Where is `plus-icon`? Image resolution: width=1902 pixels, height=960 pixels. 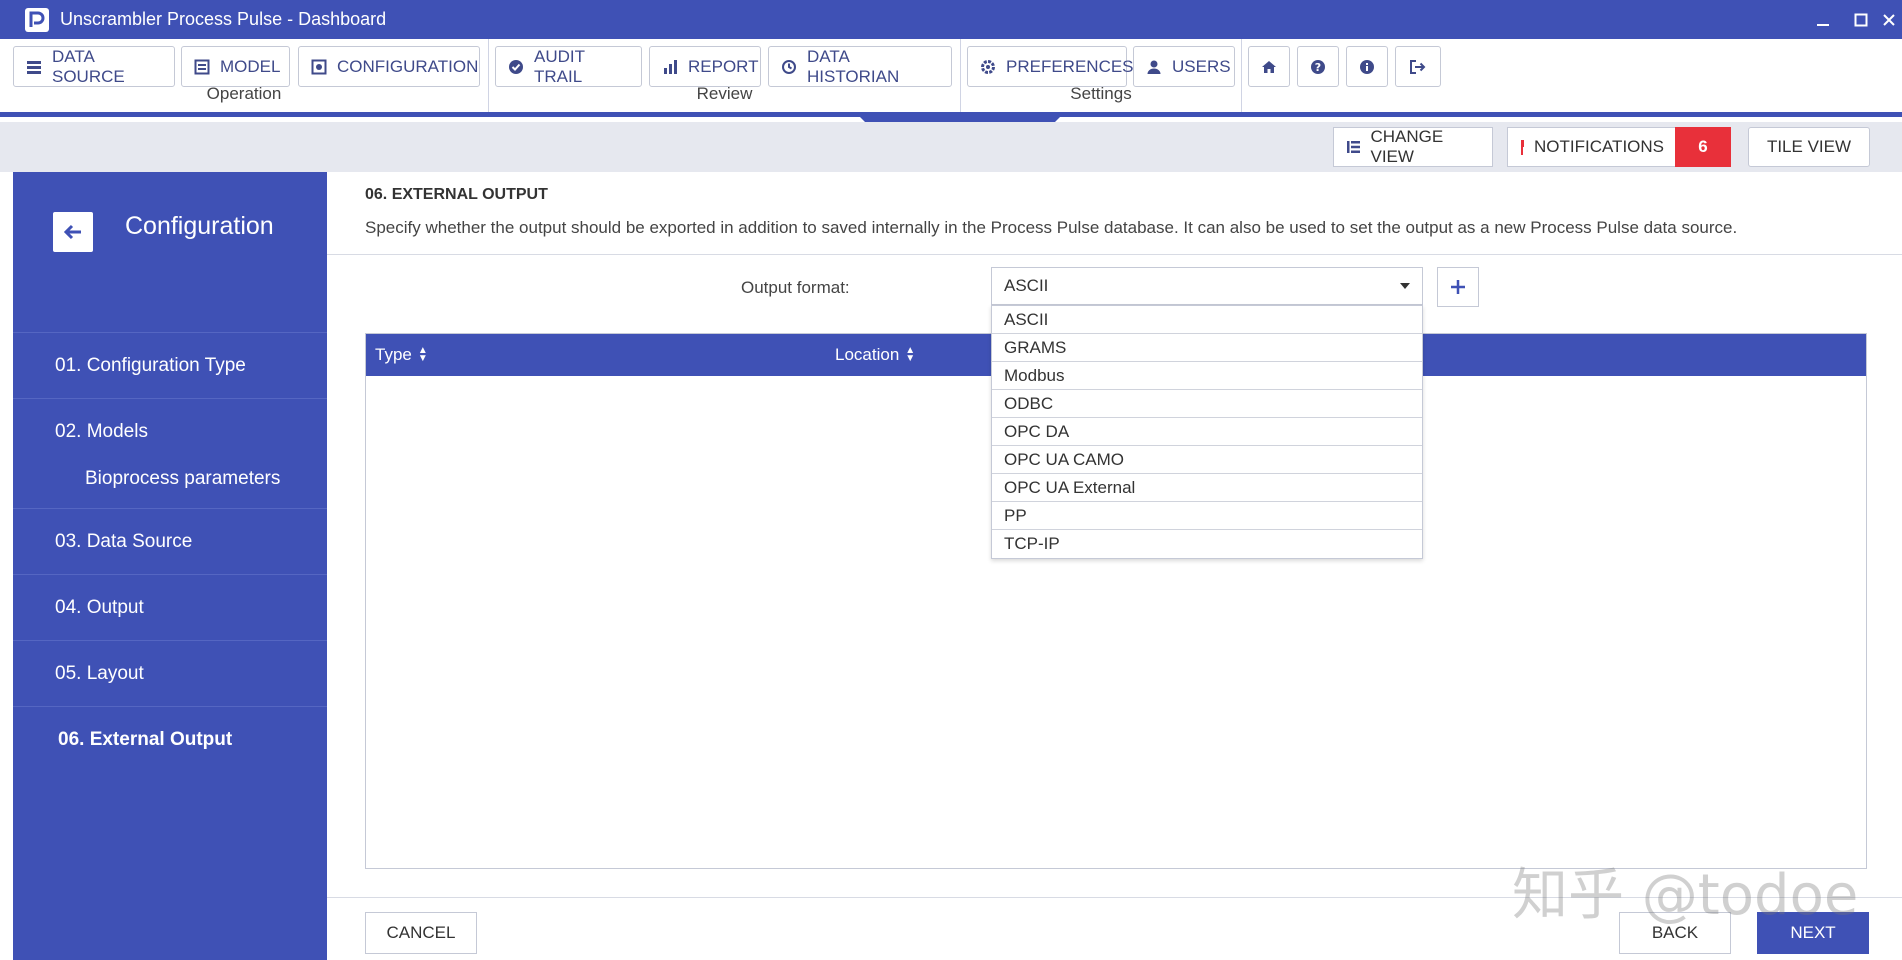 plus-icon is located at coordinates (1458, 287).